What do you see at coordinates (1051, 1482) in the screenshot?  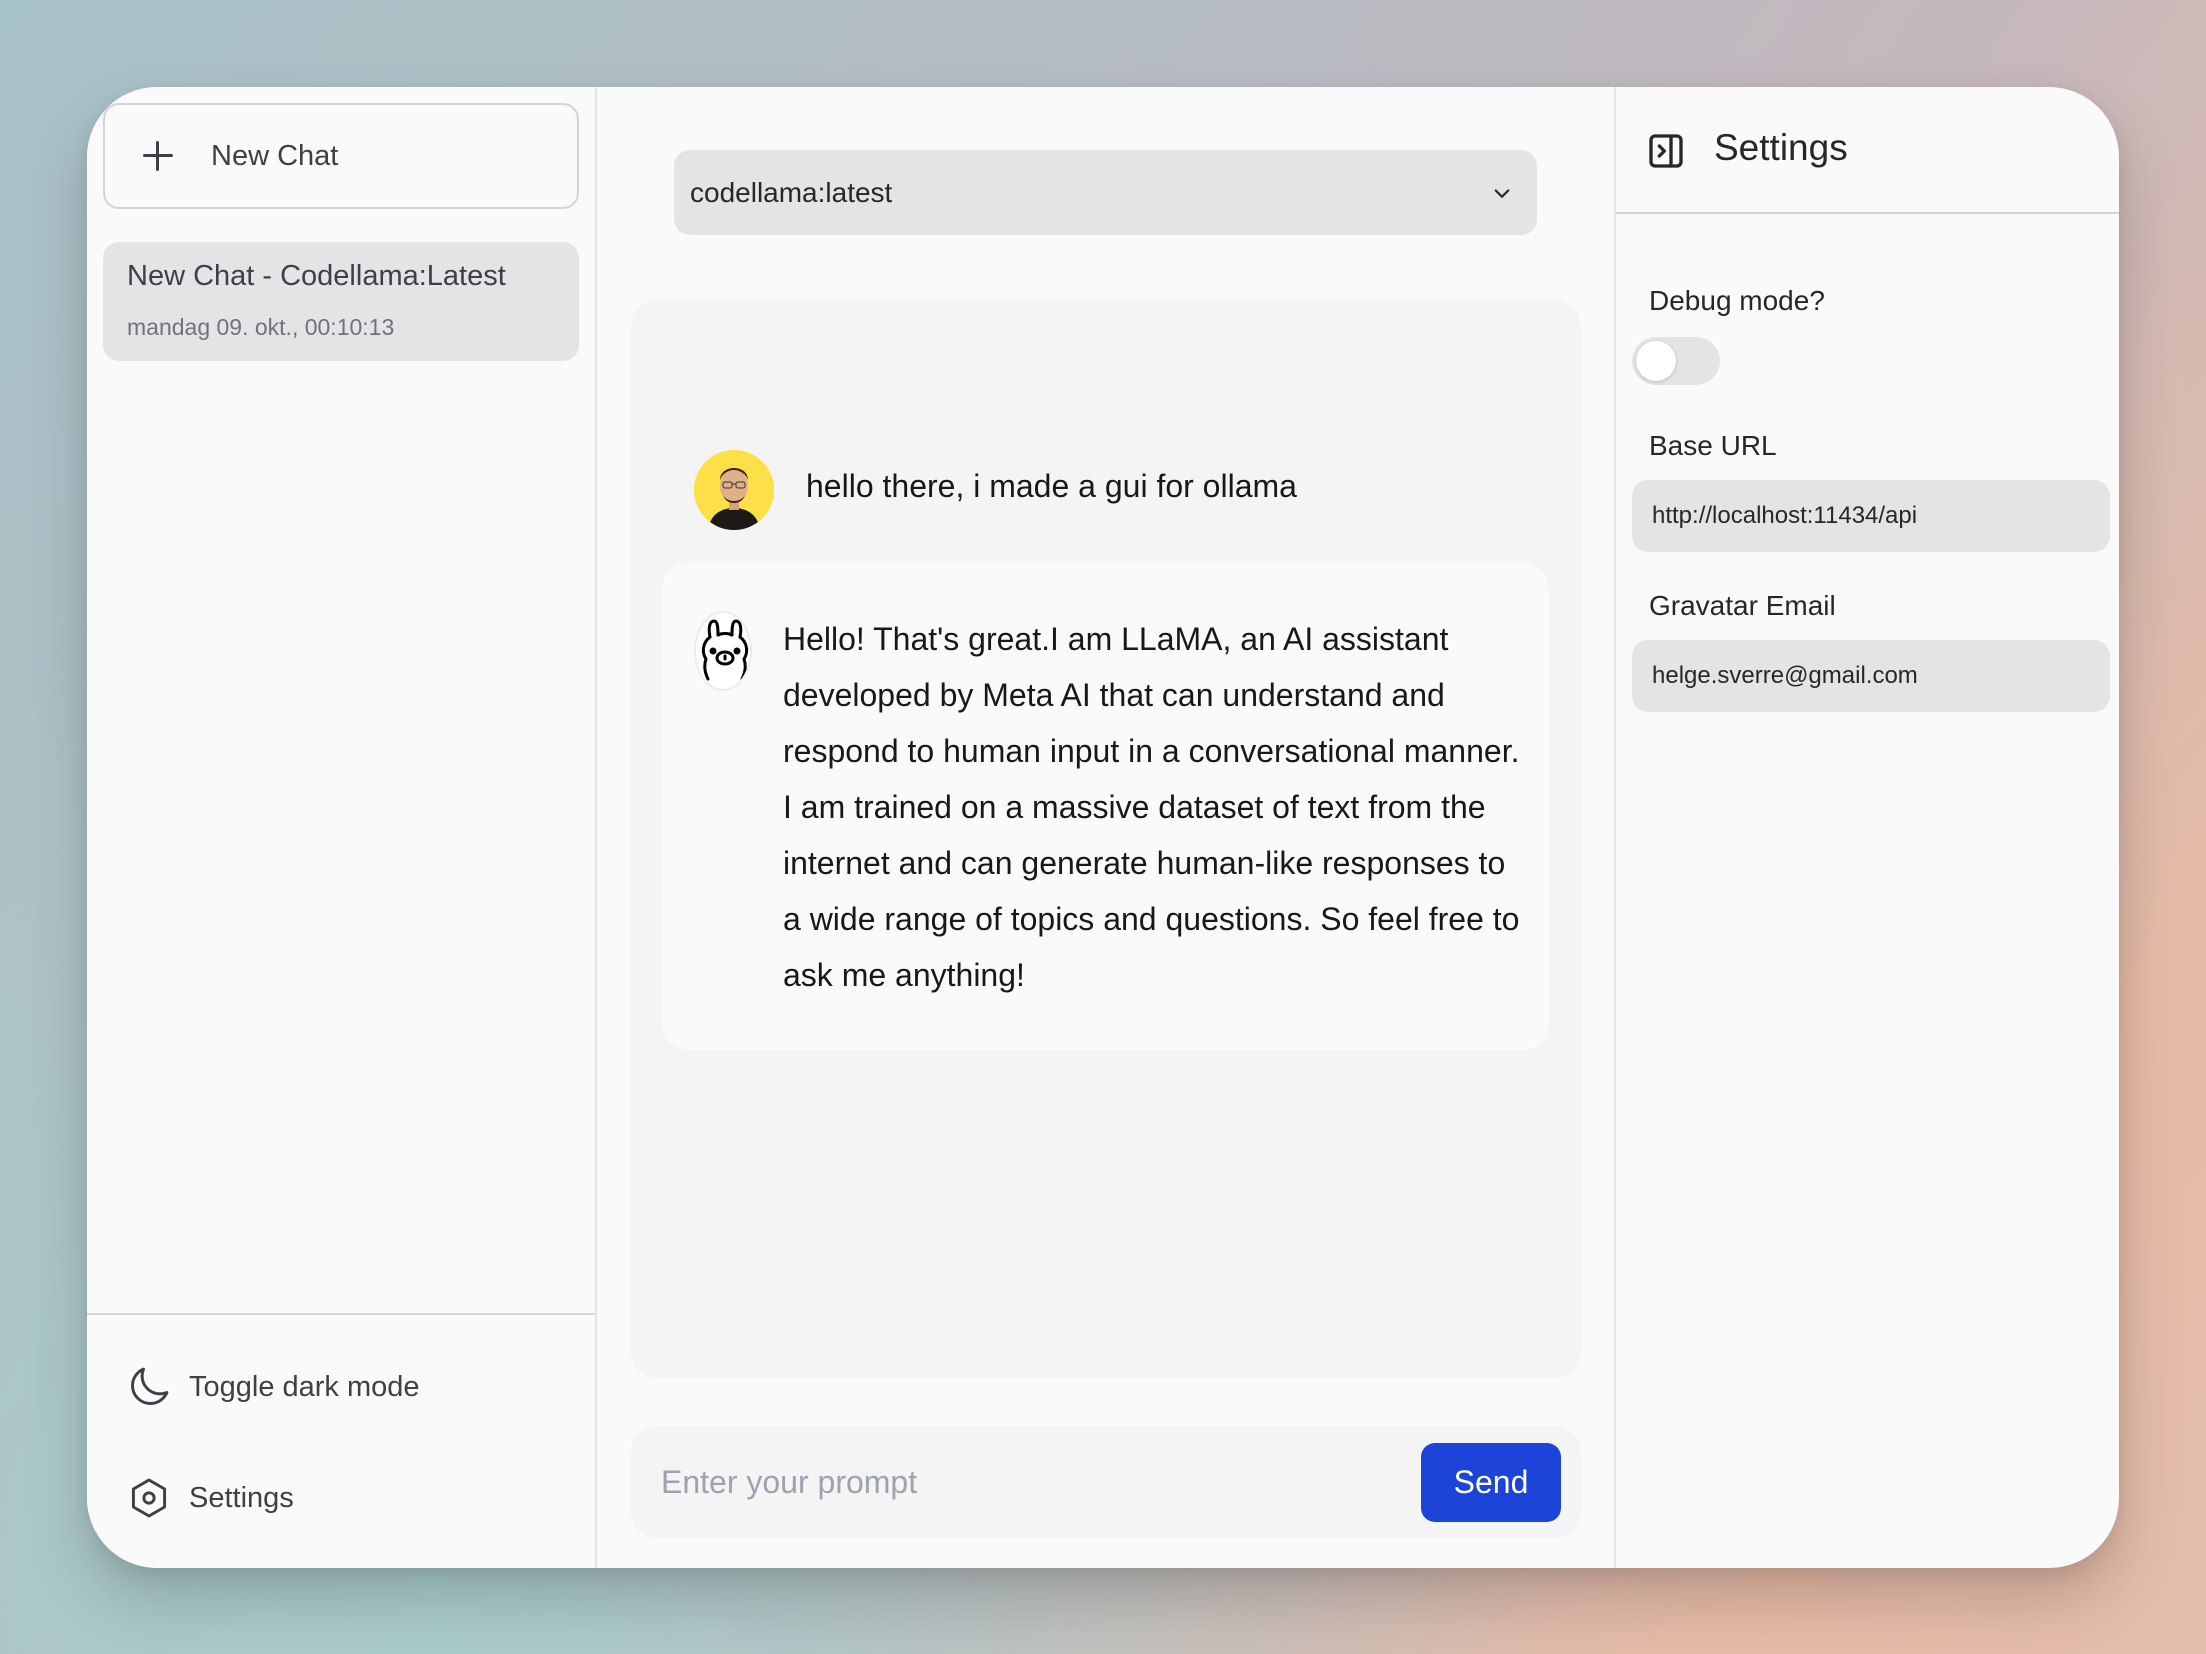 I see `prompt-input` at bounding box center [1051, 1482].